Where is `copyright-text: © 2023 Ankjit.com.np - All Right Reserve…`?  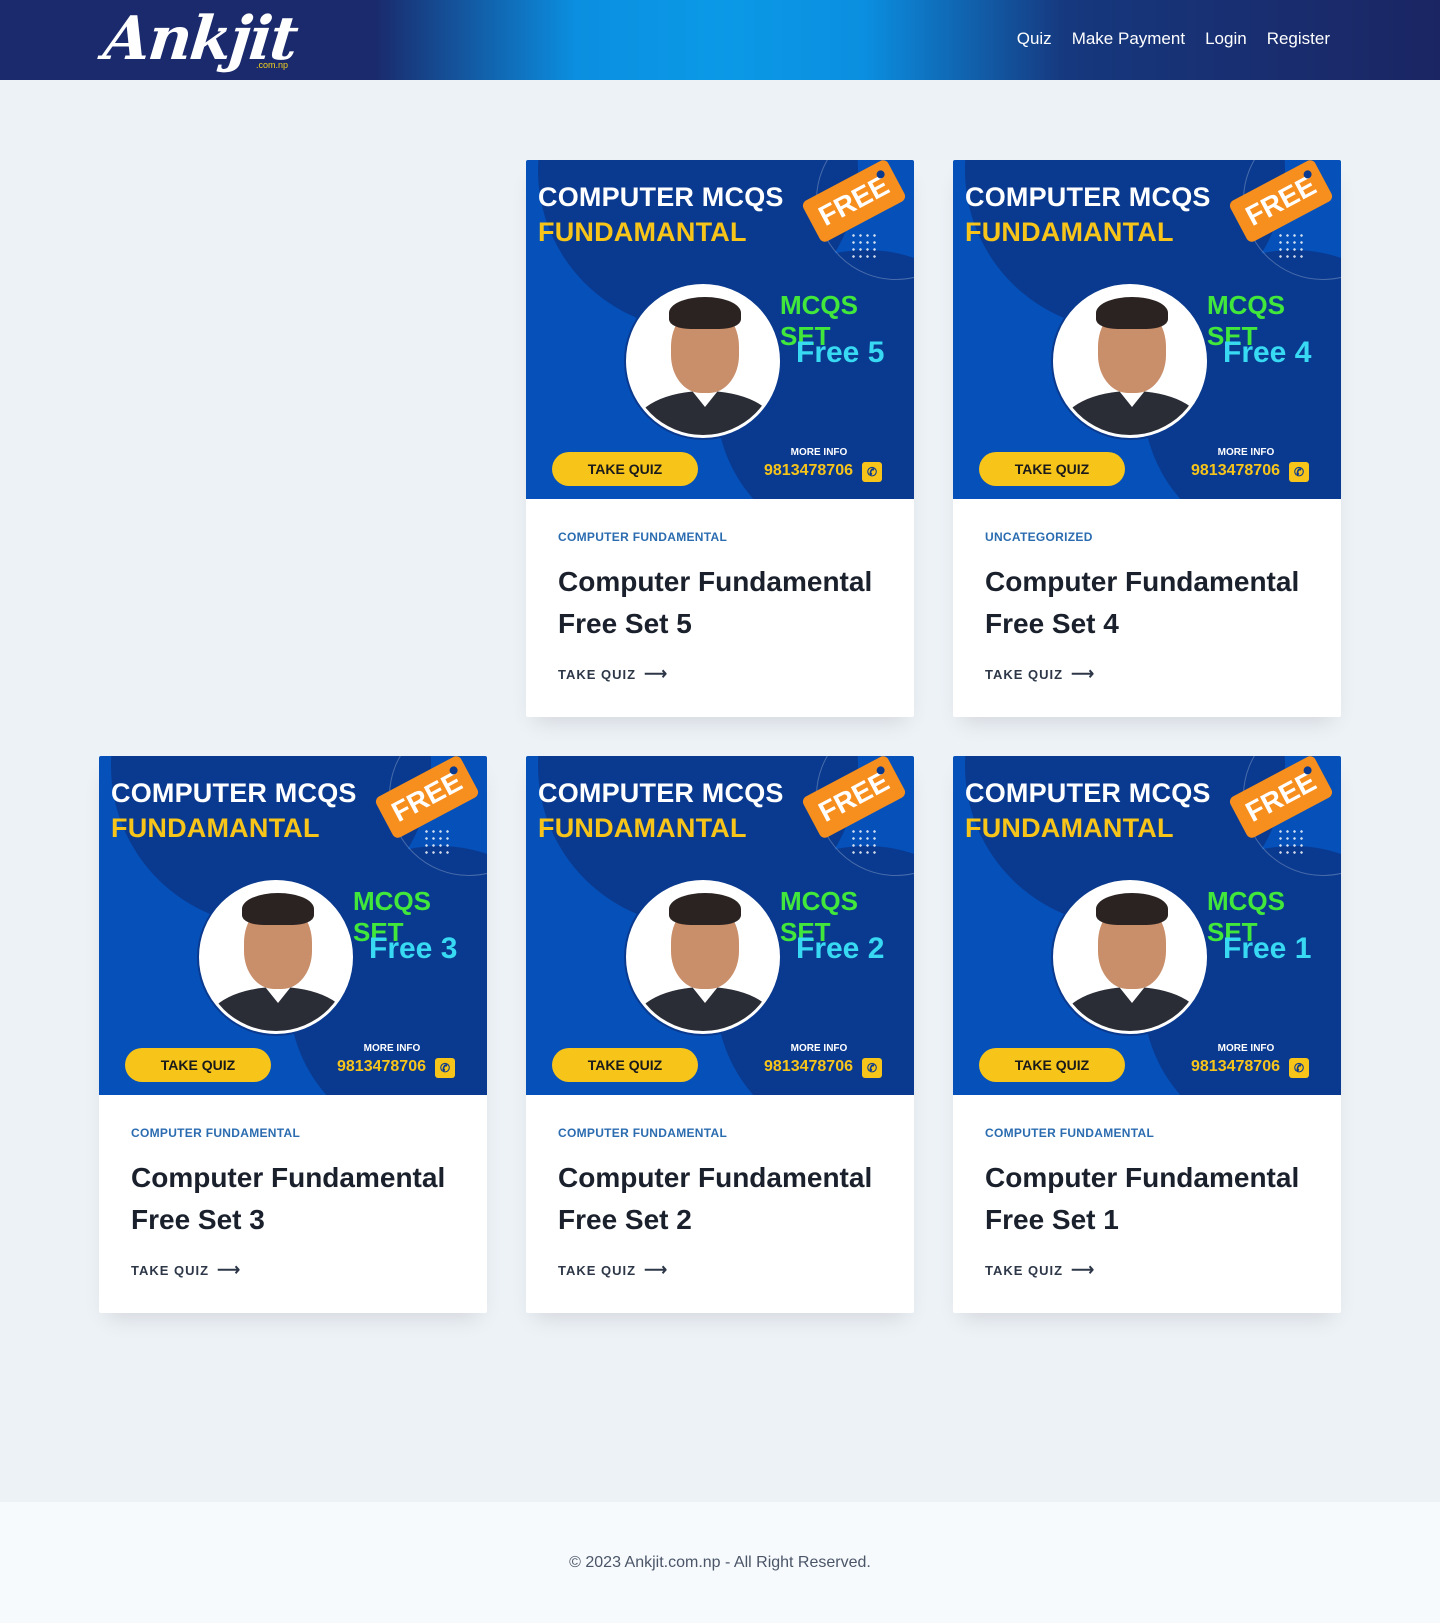 copyright-text: © 2023 Ankjit.com.np - All Right Reserve… is located at coordinates (720, 1562).